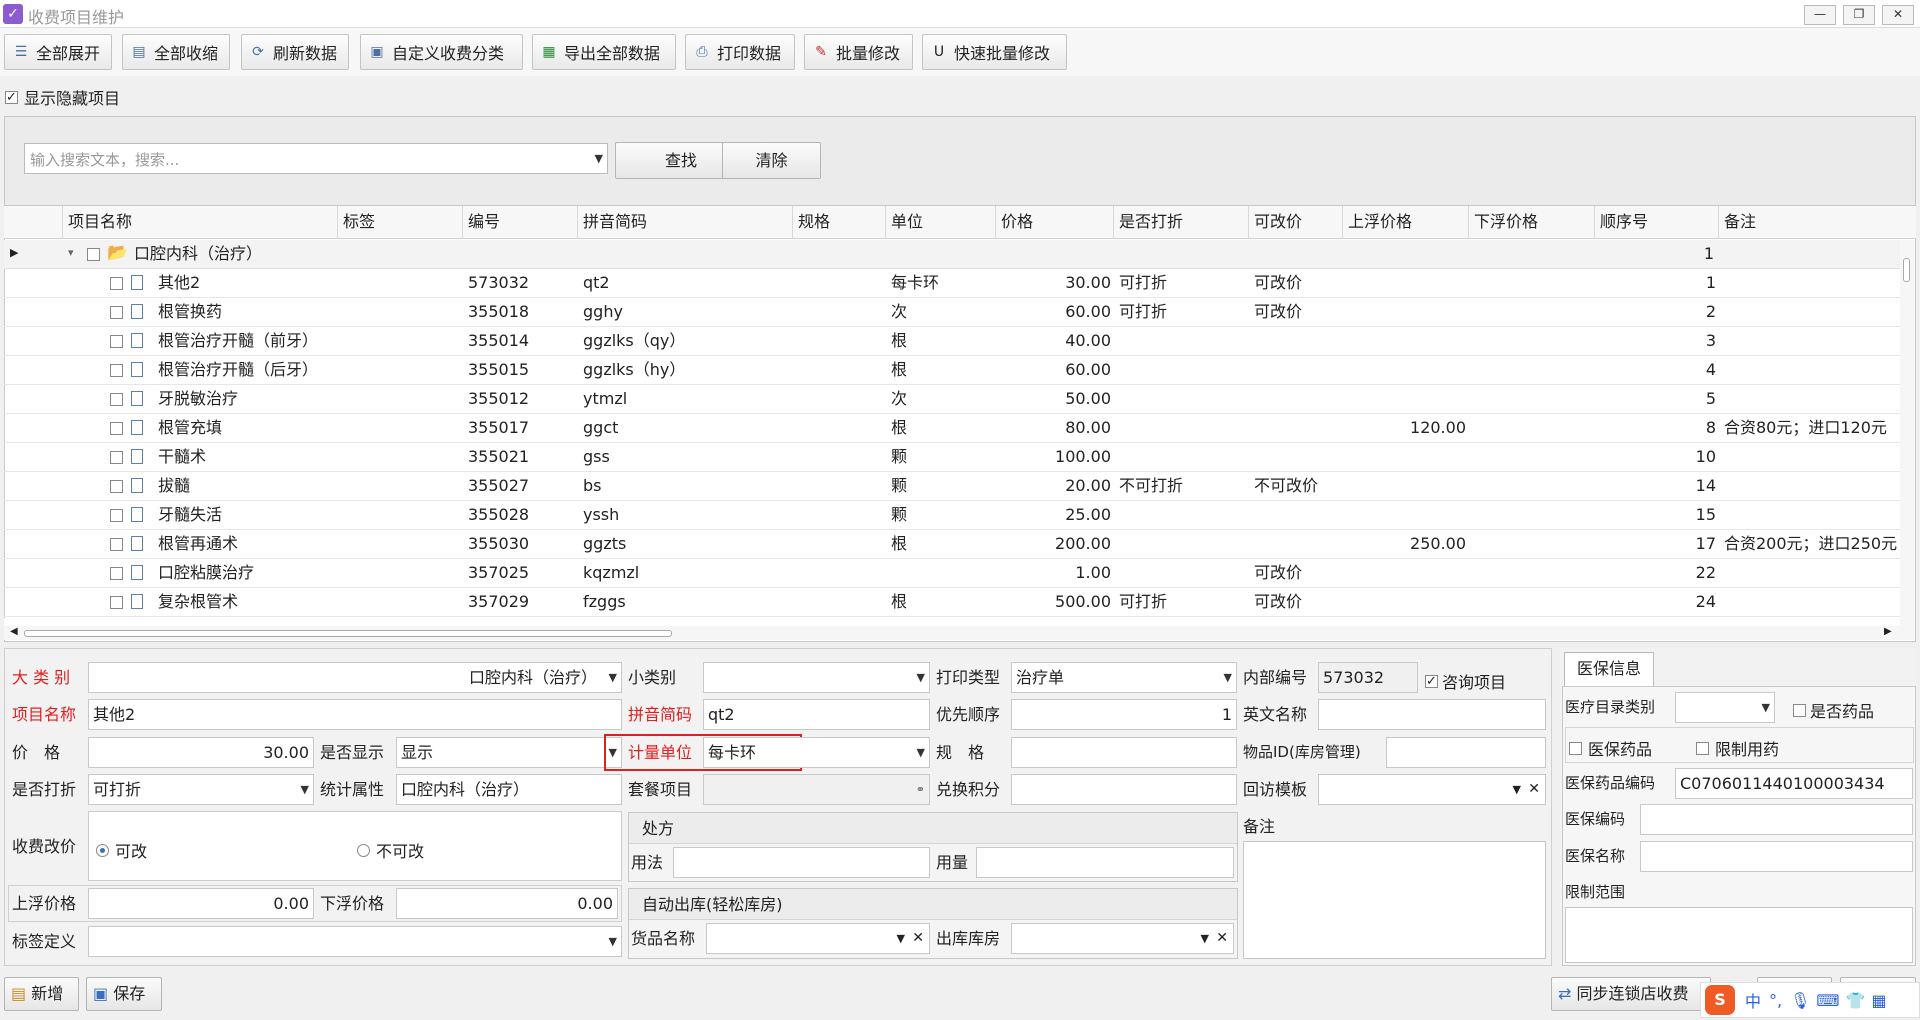  I want to click on stat-input: 口腔内科（治疗）, so click(509, 789).